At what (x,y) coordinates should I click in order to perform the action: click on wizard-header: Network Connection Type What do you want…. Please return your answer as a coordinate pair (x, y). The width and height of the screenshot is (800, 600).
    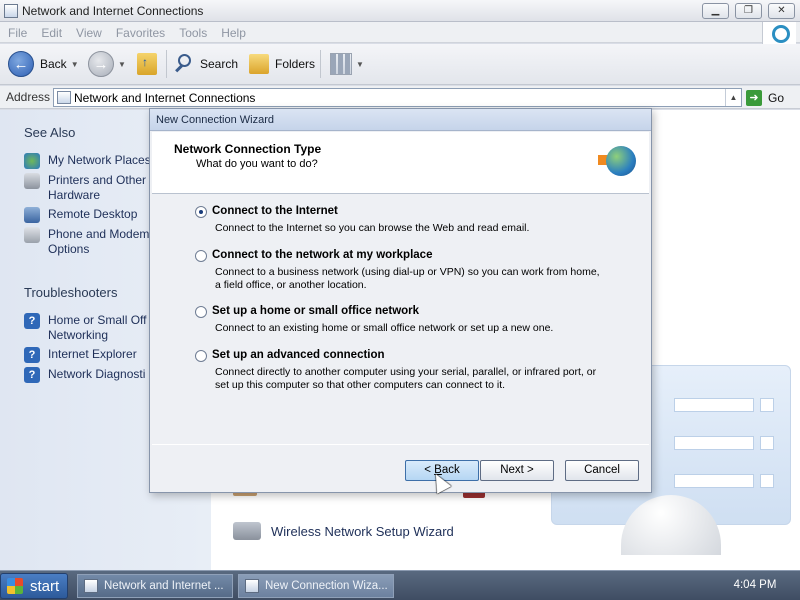
    Looking at the image, I should click on (400, 163).